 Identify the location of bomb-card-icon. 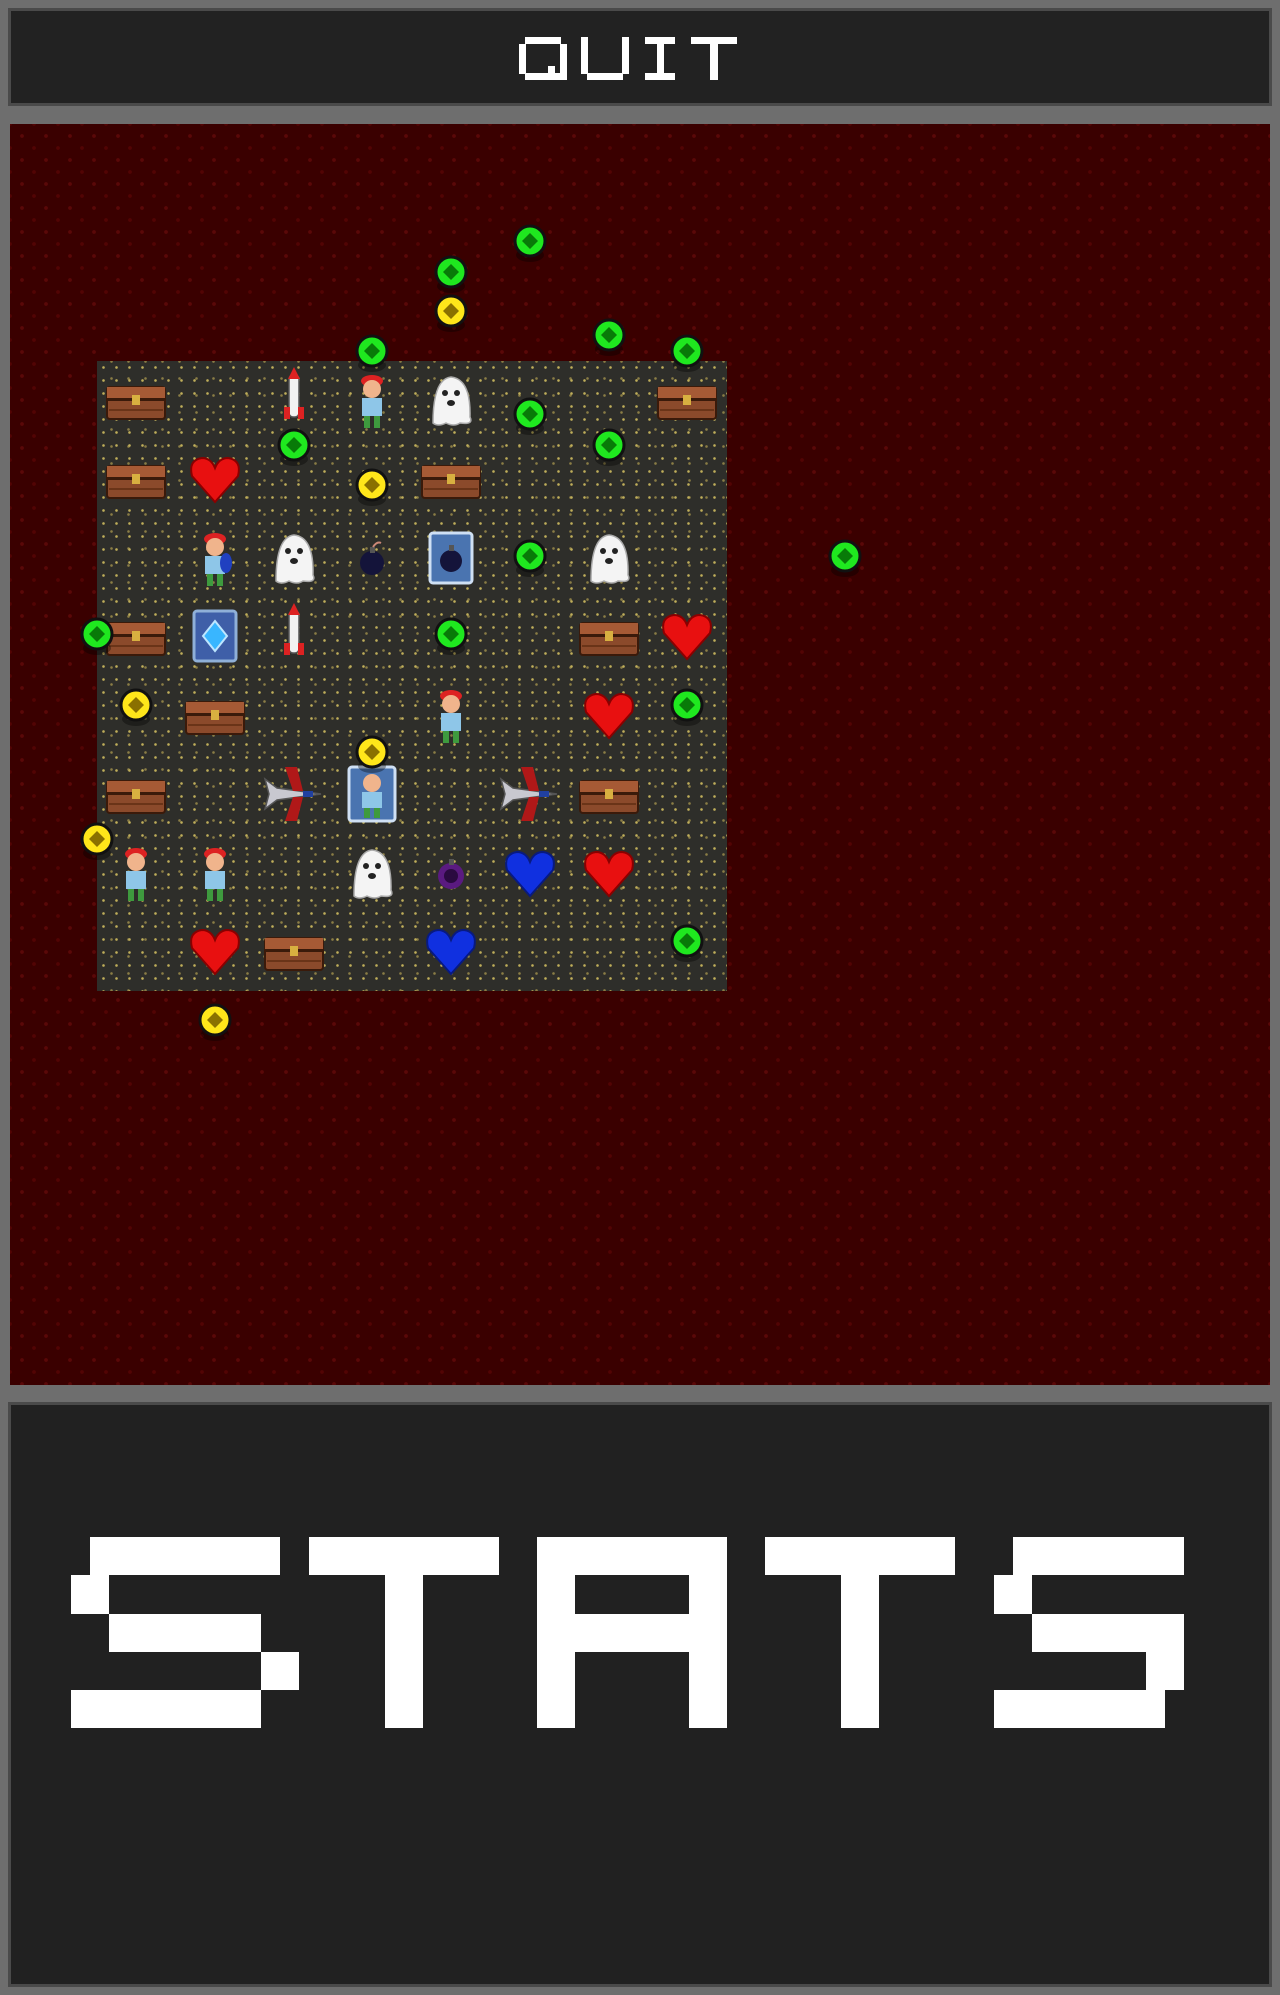
(451, 558).